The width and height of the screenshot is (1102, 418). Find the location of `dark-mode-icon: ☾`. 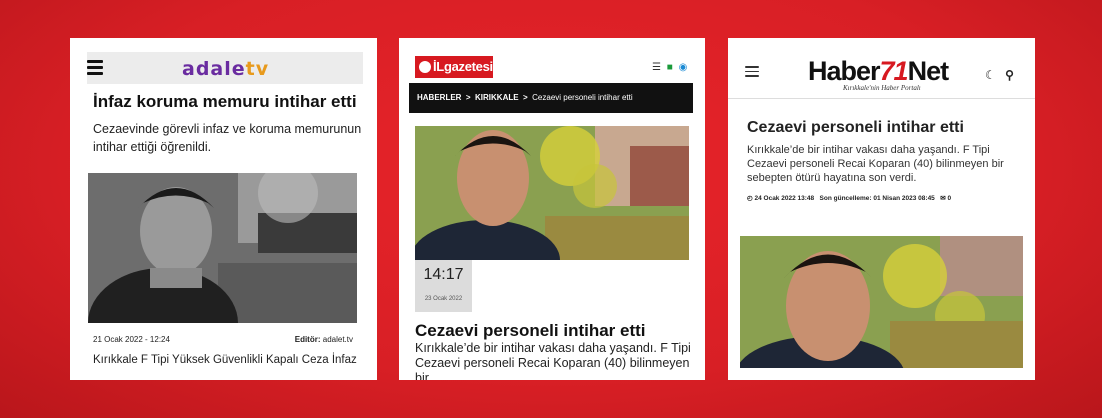

dark-mode-icon: ☾ is located at coordinates (990, 75).